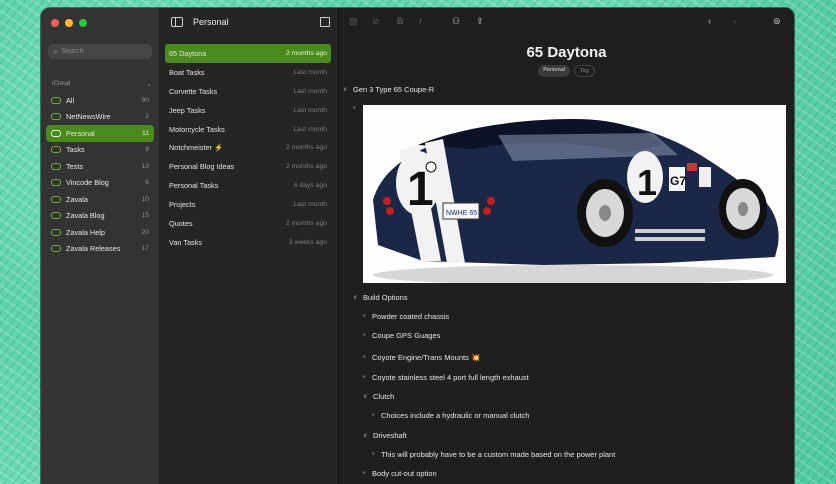 Image resolution: width=836 pixels, height=484 pixels. I want to click on outline-row-coyote: • Coyote Engine/Trans Mounts 💥, so click(421, 357).